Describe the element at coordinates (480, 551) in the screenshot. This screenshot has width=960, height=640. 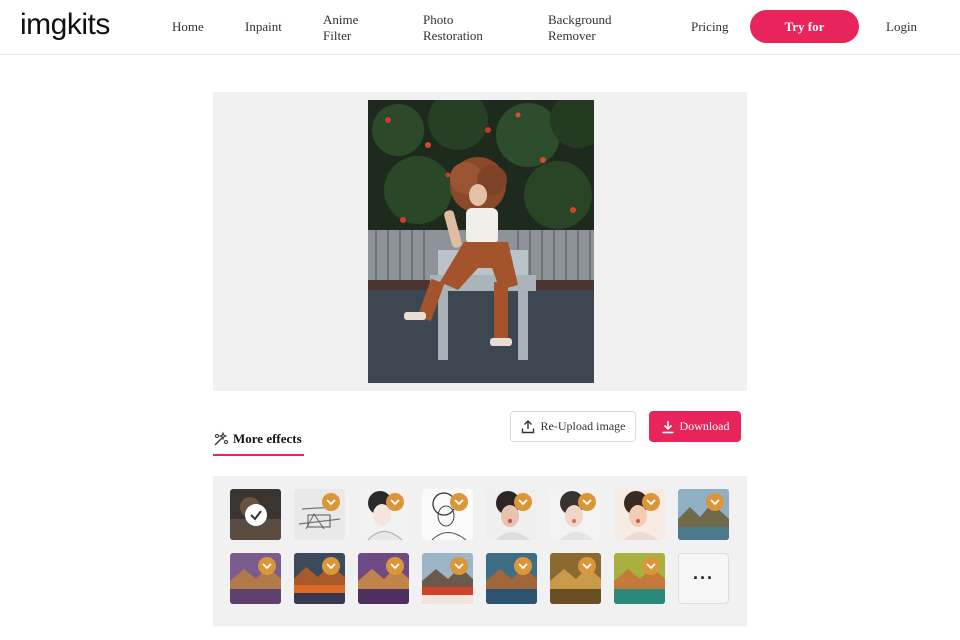
I see `effects-grid: ···` at that location.